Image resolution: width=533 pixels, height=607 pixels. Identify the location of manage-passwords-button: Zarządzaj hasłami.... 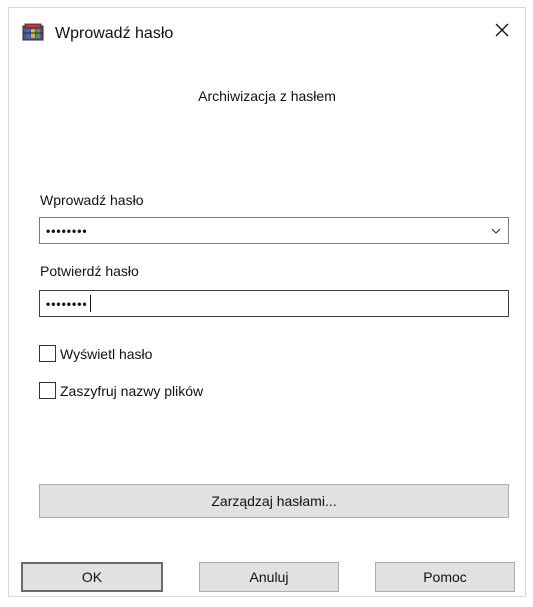
(274, 501).